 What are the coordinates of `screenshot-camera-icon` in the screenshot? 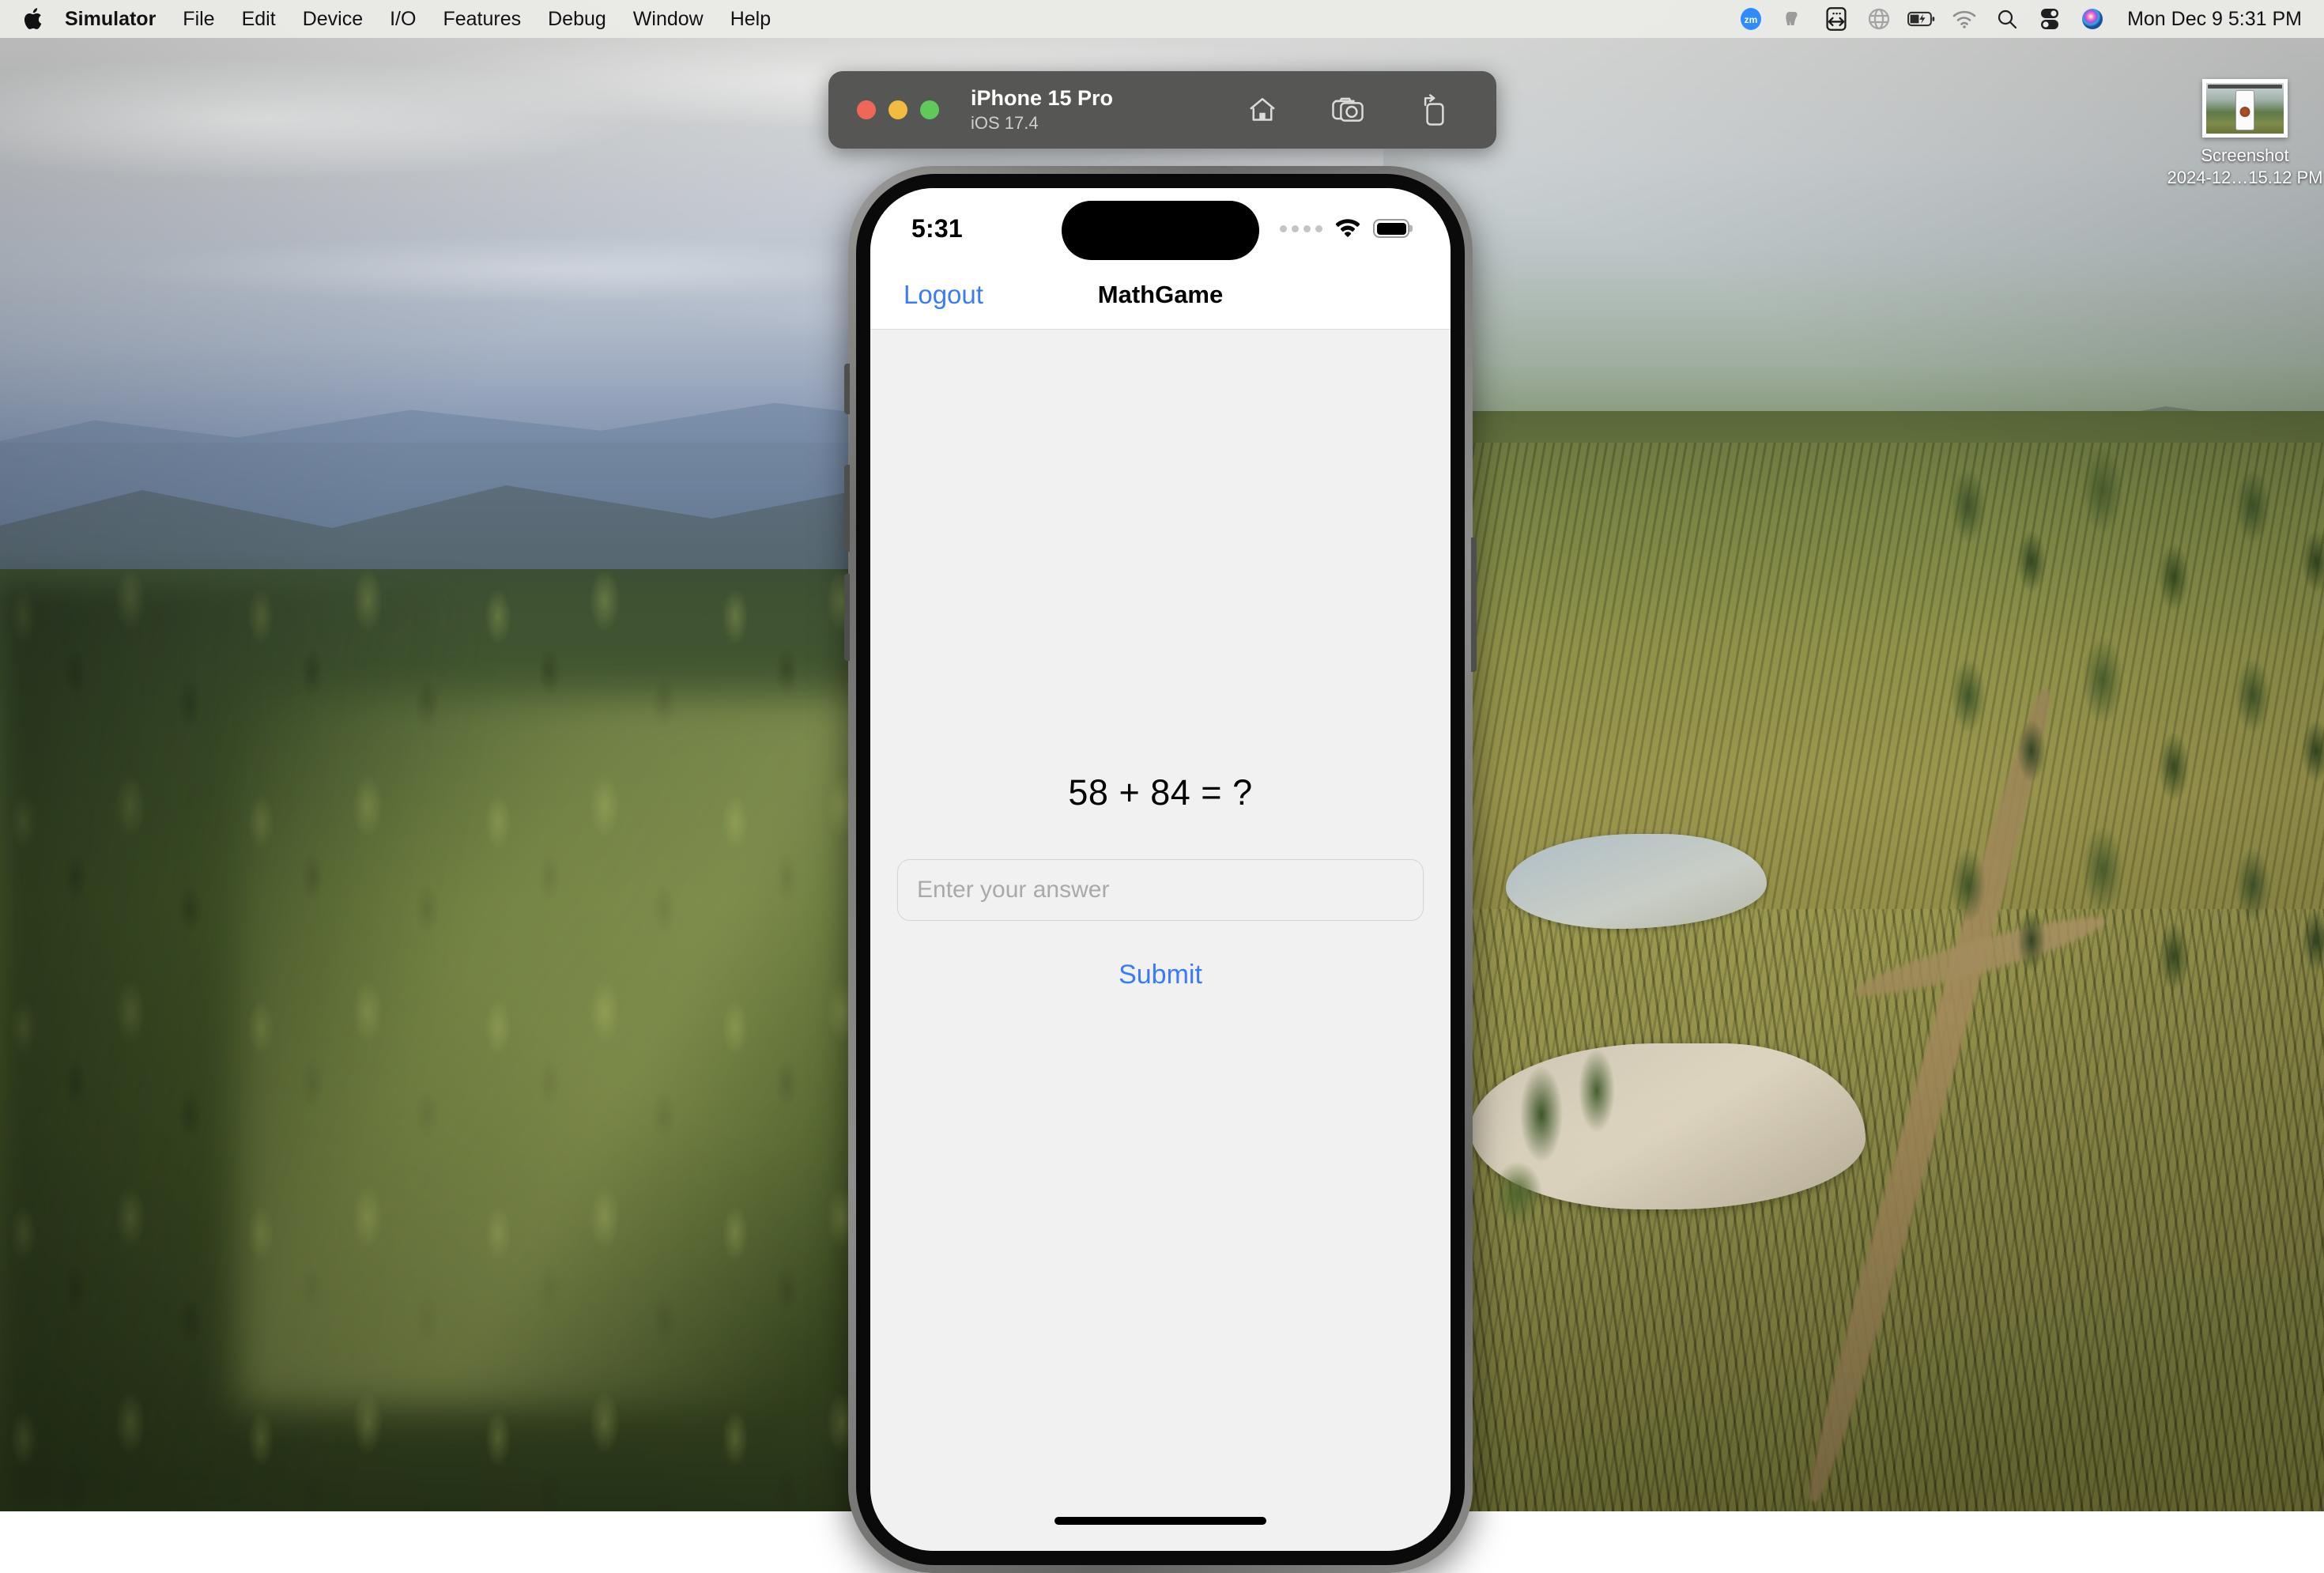 It's located at (1348, 110).